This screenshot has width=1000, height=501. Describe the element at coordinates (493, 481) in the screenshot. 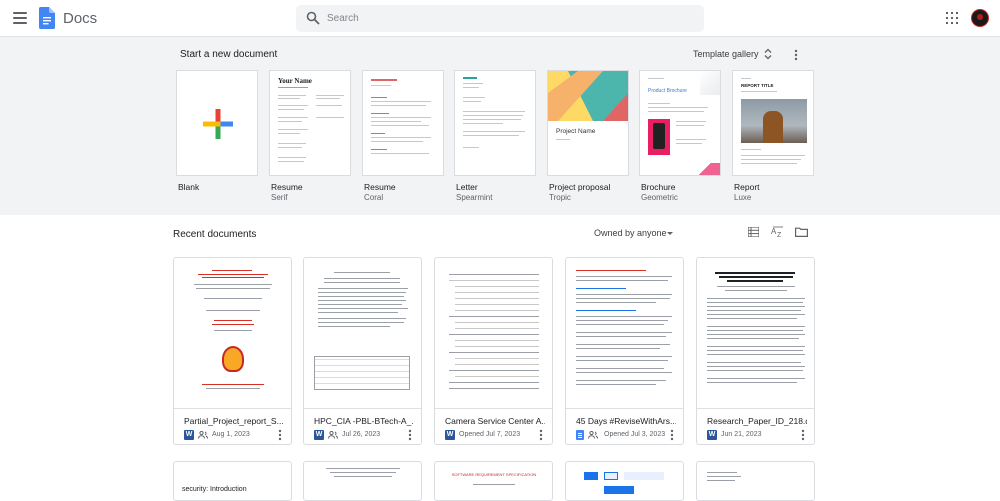

I see `document-card: SOFTWARE REQUIREMENT SPECIFICATION` at that location.